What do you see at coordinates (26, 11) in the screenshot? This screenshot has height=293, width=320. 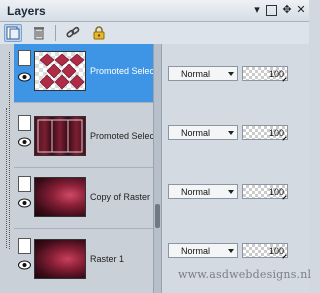 I see `panel-title: Layers` at bounding box center [26, 11].